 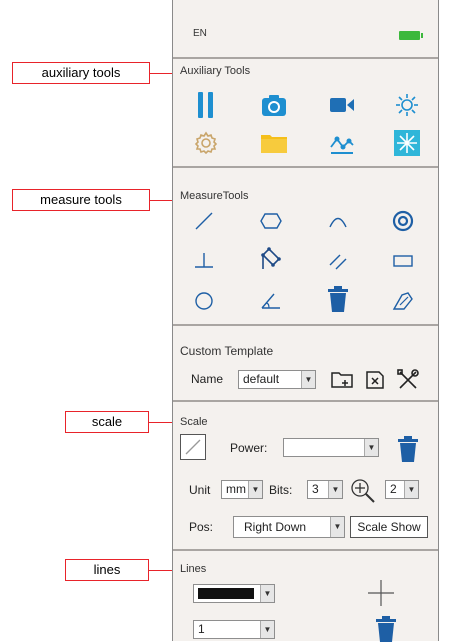 I want to click on settings-icon, so click(x=206, y=143).